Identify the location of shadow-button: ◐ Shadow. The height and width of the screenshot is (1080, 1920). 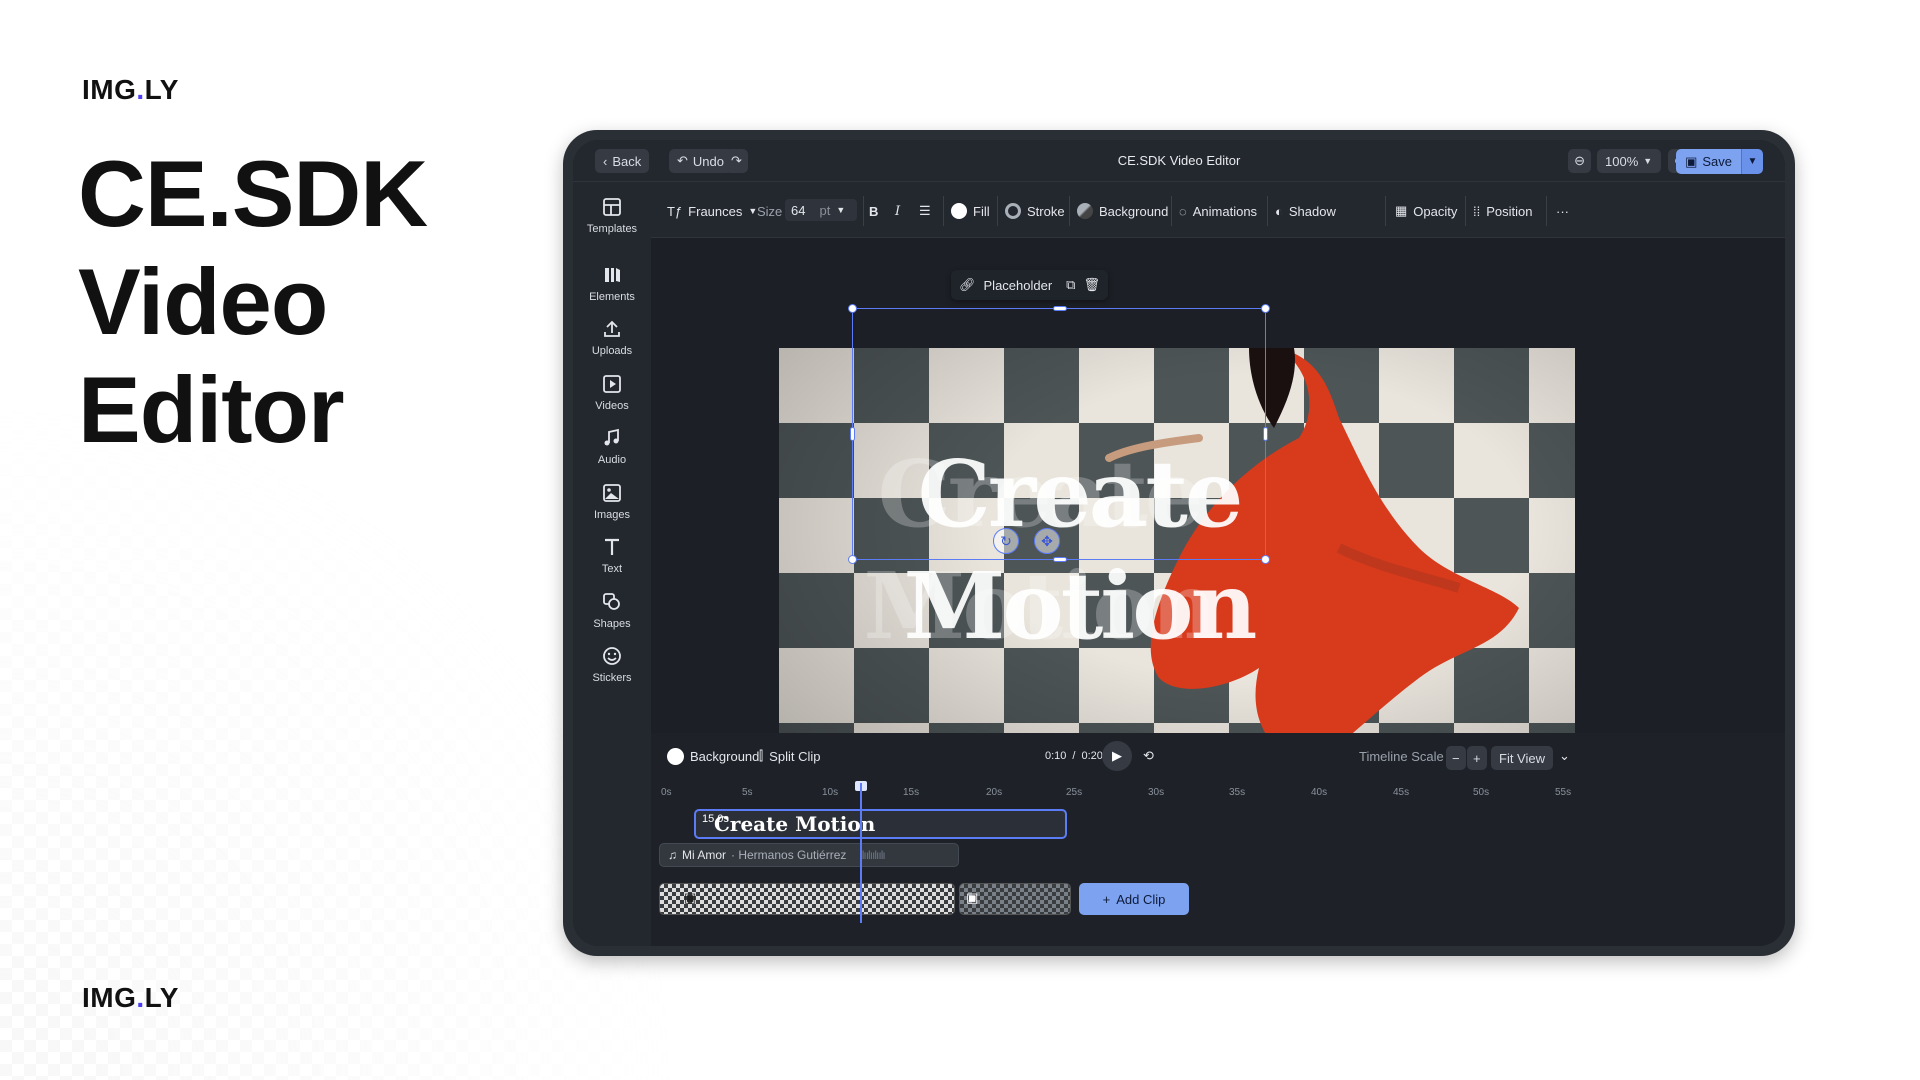
(1305, 211).